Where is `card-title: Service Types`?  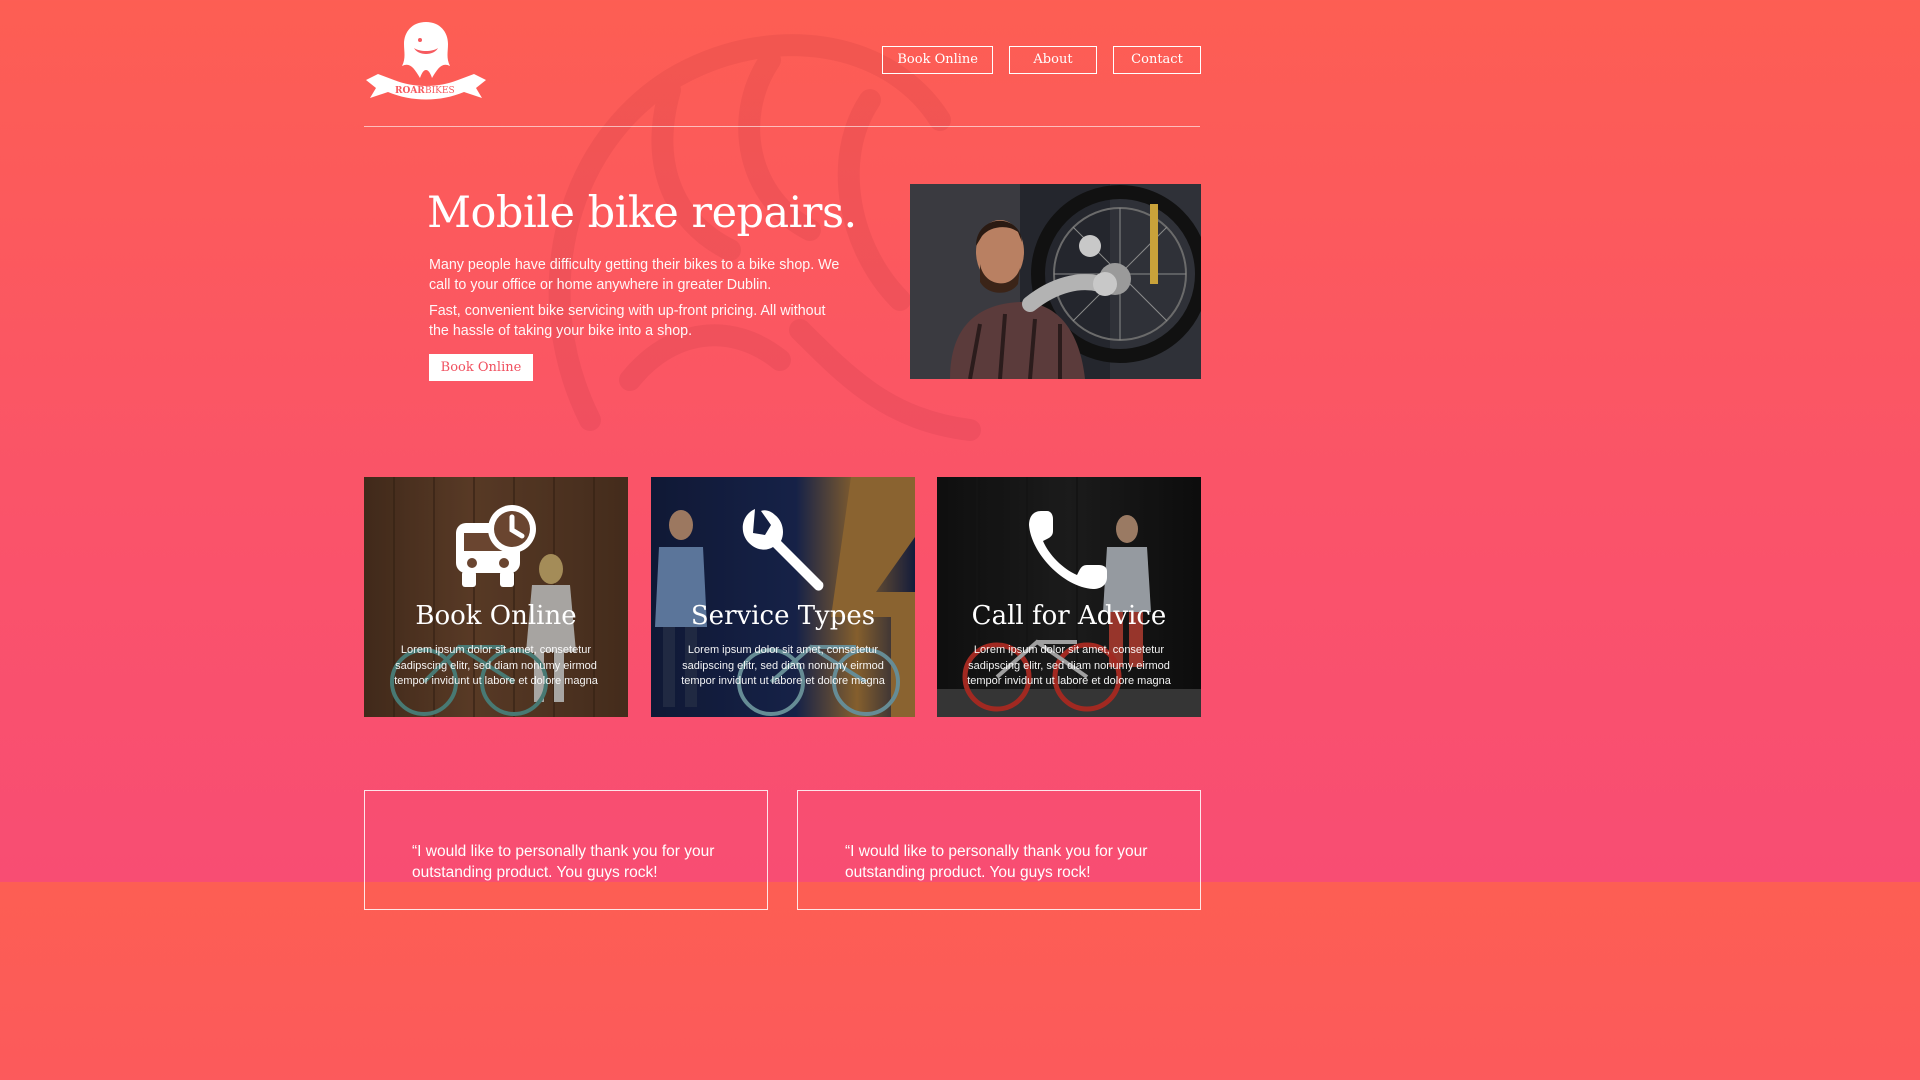
card-title: Service Types is located at coordinates (783, 616).